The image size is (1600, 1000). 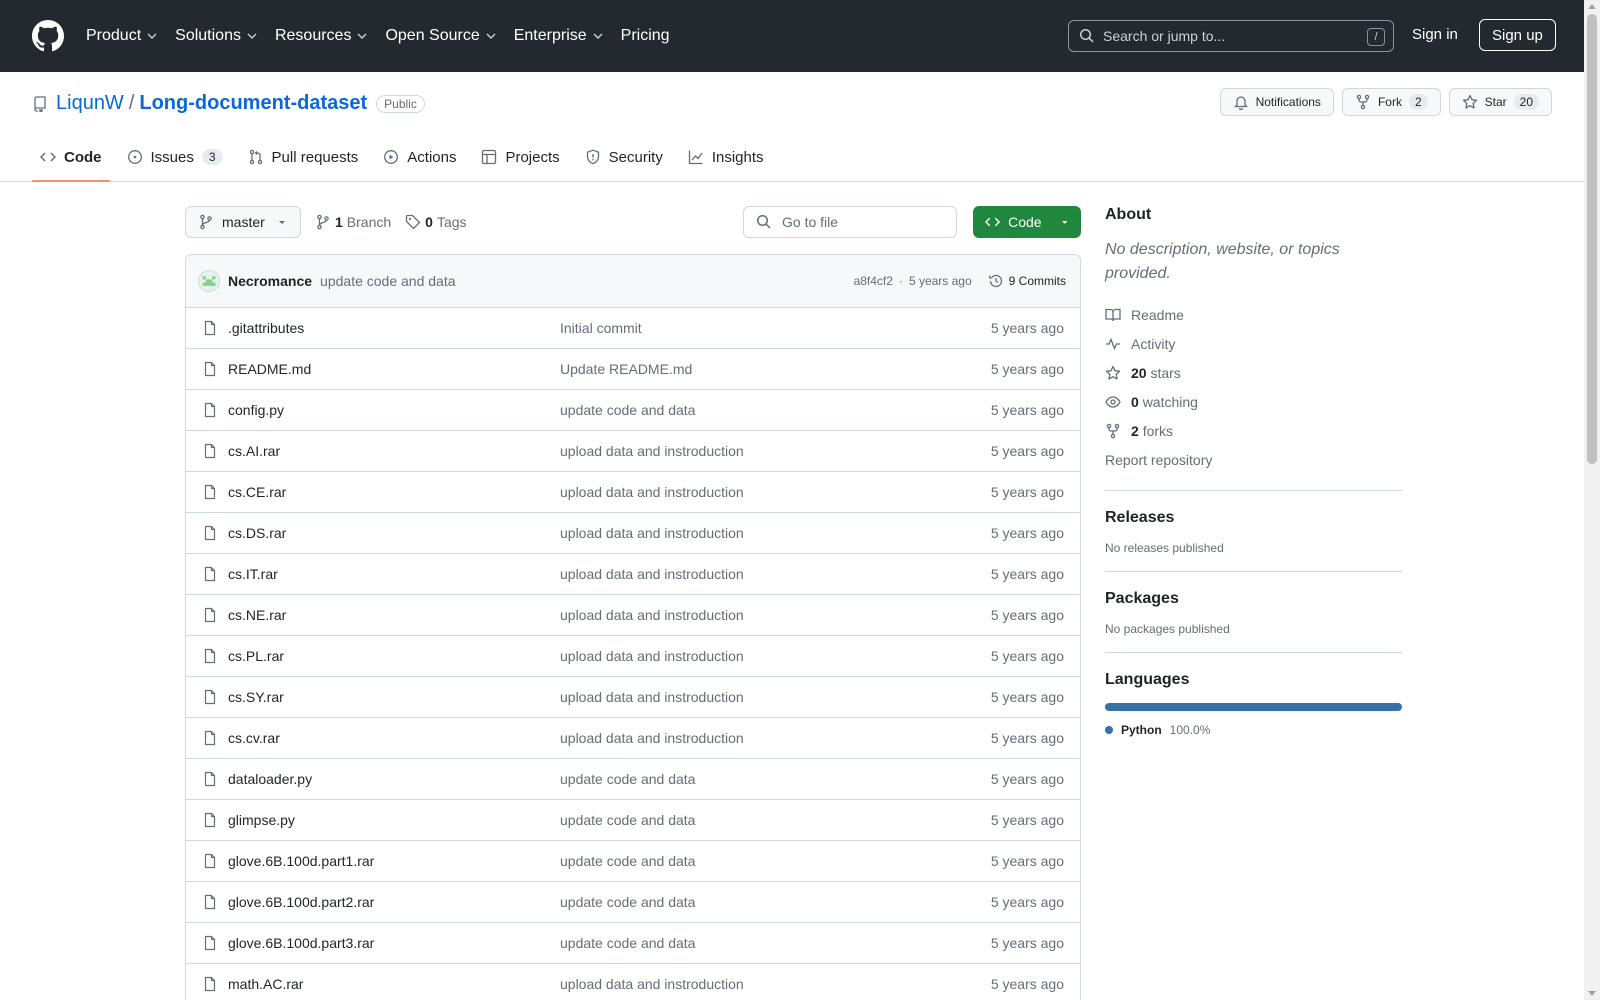 I want to click on packages-heading: Packages, so click(x=1253, y=599).